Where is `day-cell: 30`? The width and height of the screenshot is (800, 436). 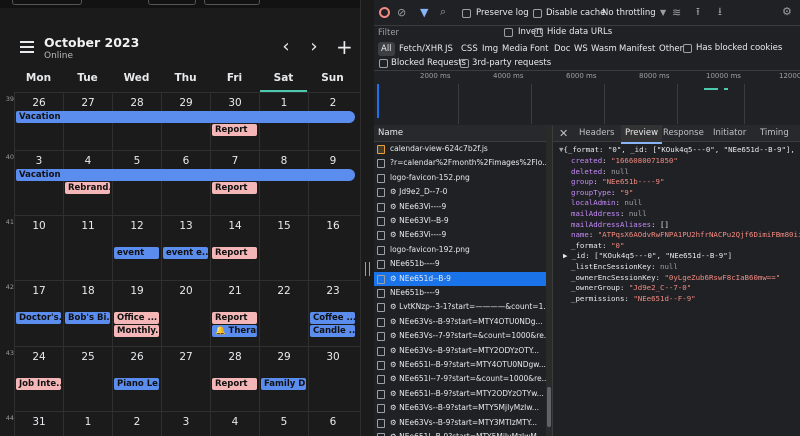 day-cell: 30 is located at coordinates (332, 379).